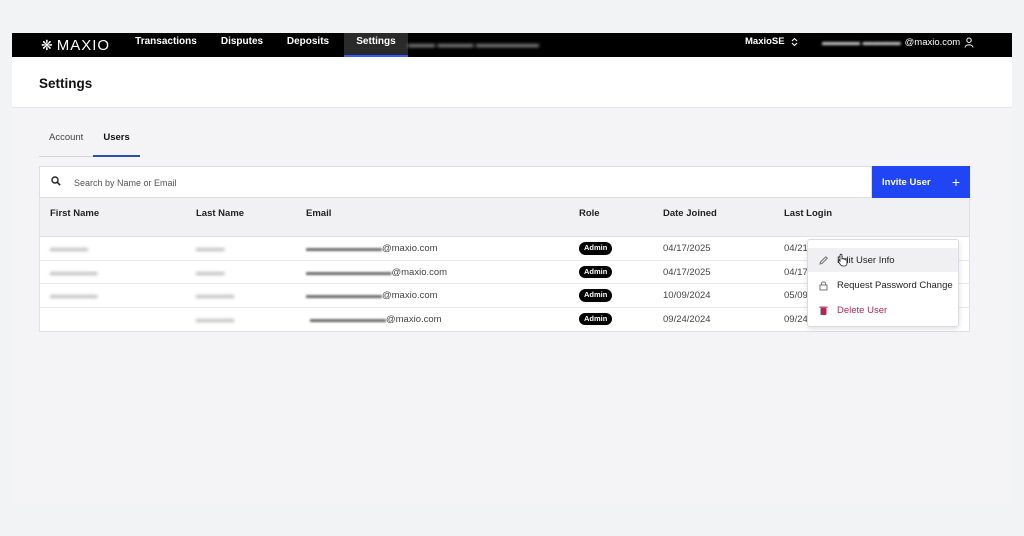 This screenshot has width=1024, height=536. Describe the element at coordinates (895, 285) in the screenshot. I see `menu-item-label: Request Password Change` at that location.